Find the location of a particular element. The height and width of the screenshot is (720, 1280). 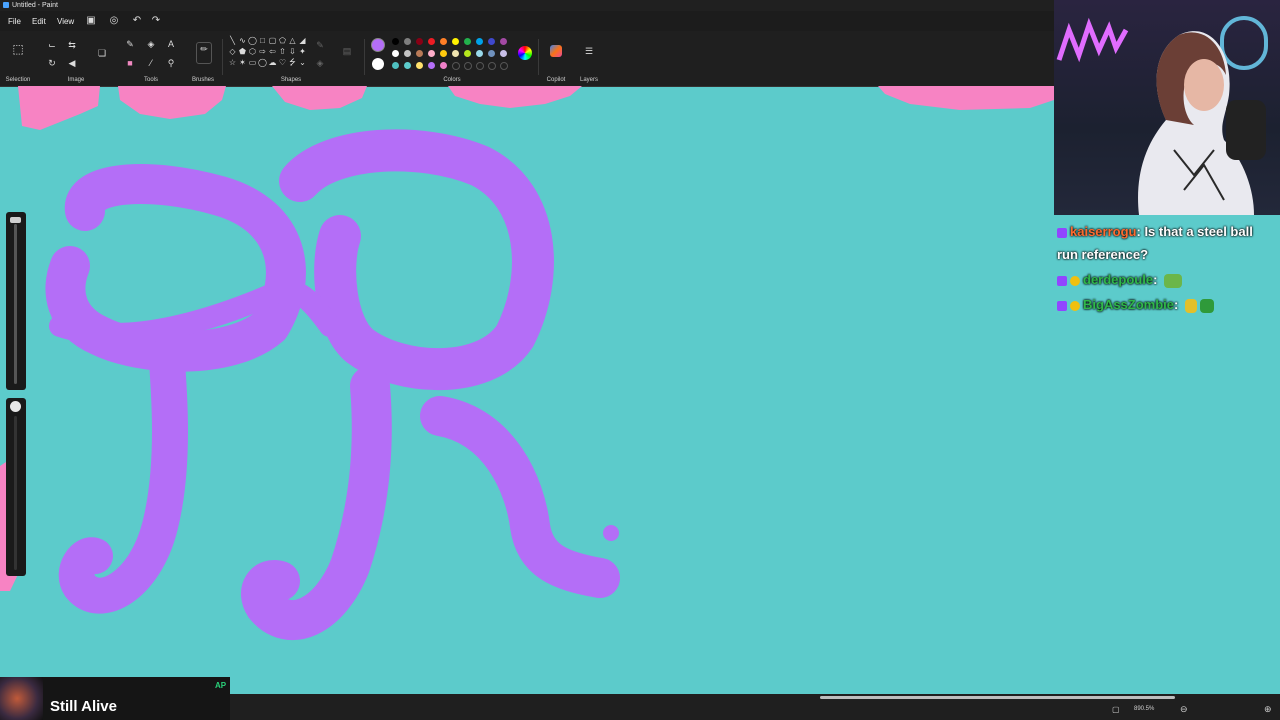

zoom-out-icon: ⊖ is located at coordinates (1184, 709).